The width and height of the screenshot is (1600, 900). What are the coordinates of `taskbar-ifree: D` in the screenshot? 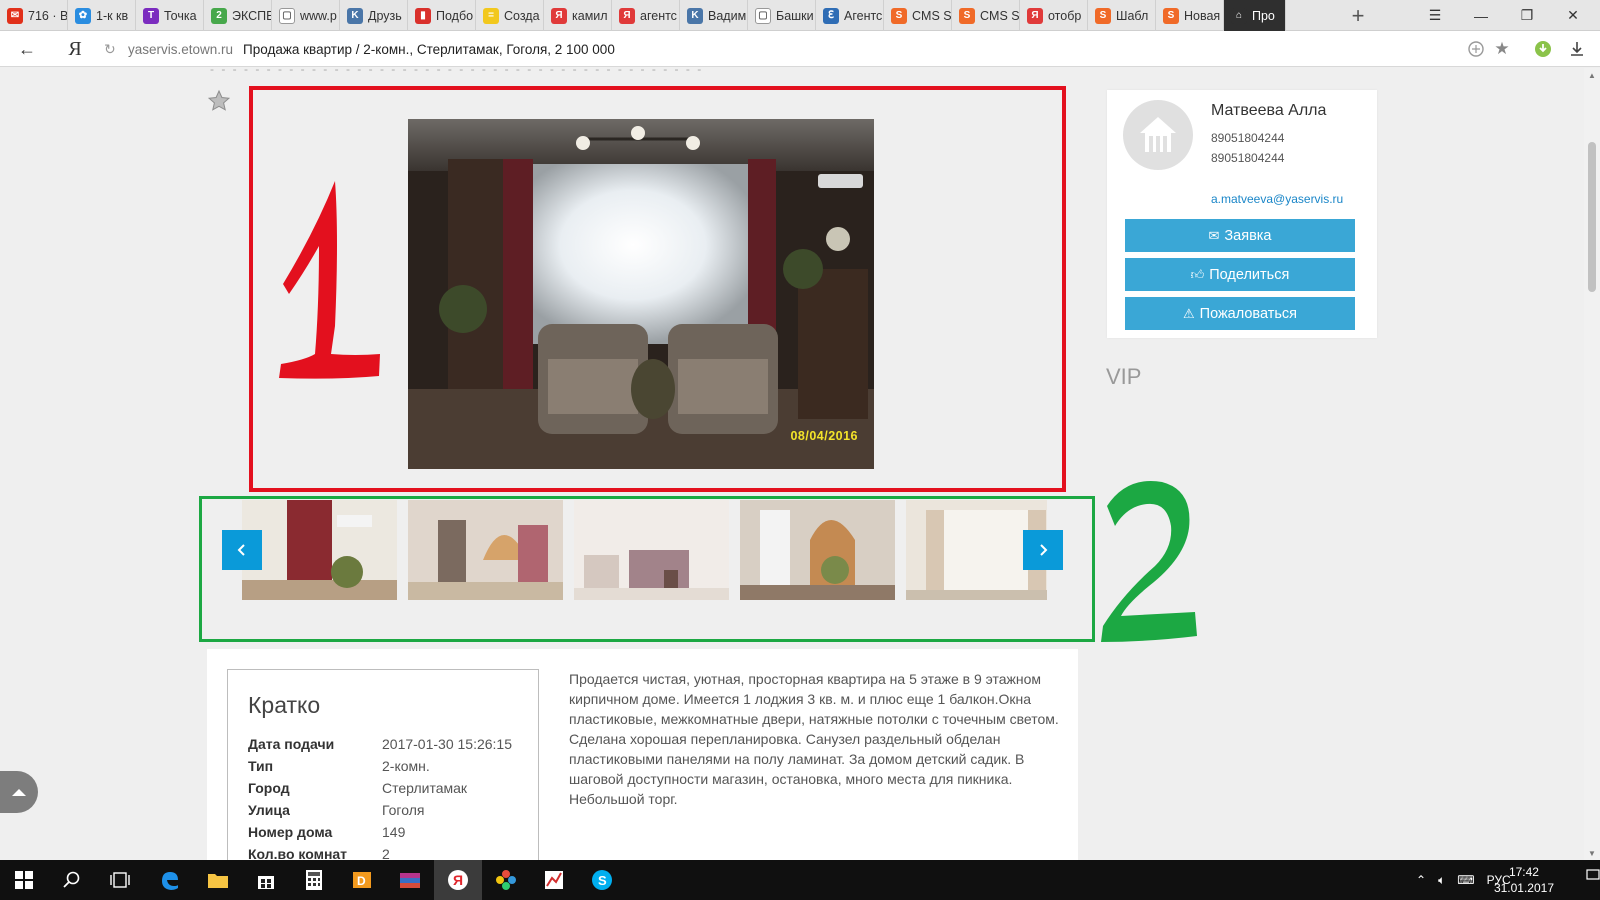 It's located at (362, 880).